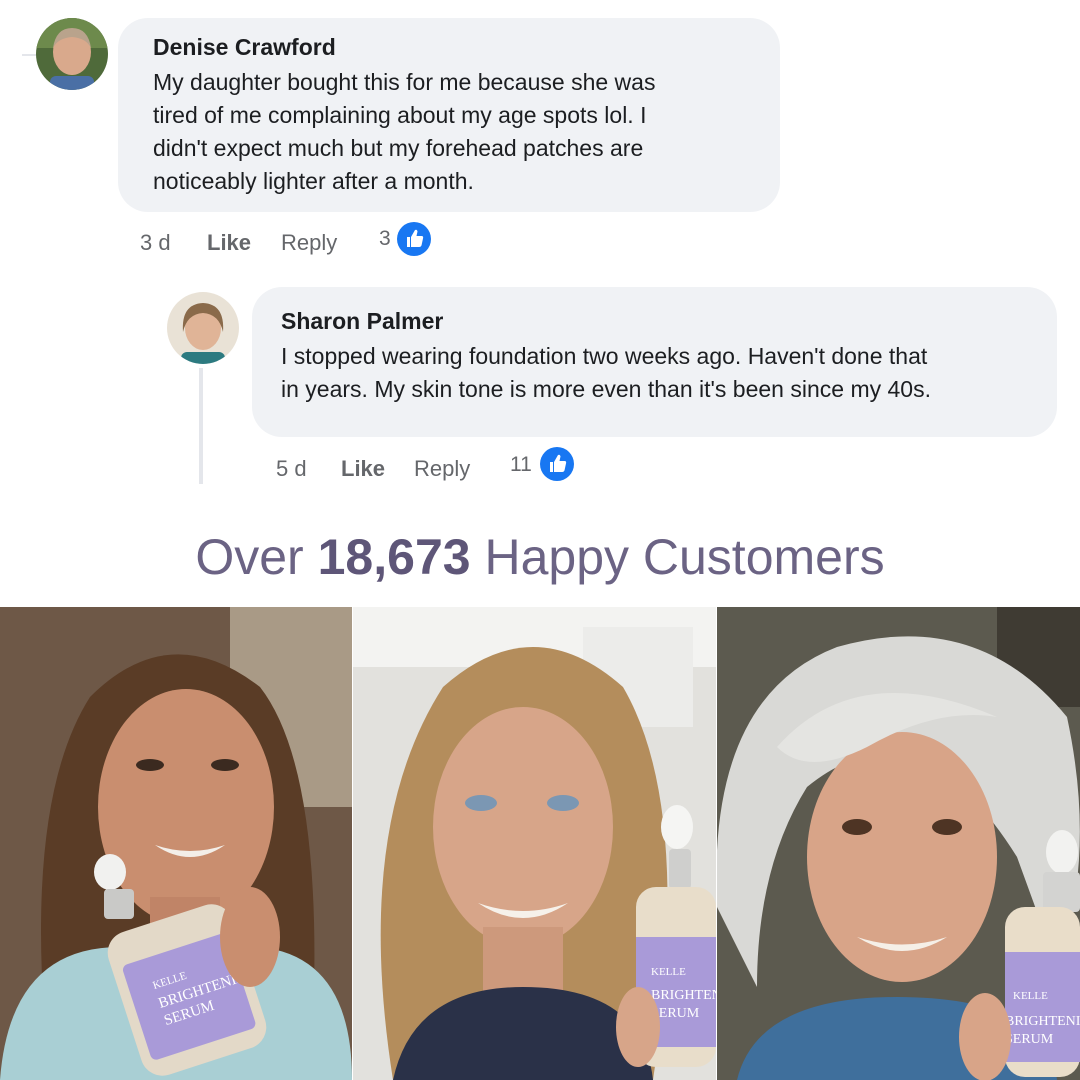 This screenshot has height=1080, width=1080. I want to click on comment-author: Denise Crawford, so click(244, 47).